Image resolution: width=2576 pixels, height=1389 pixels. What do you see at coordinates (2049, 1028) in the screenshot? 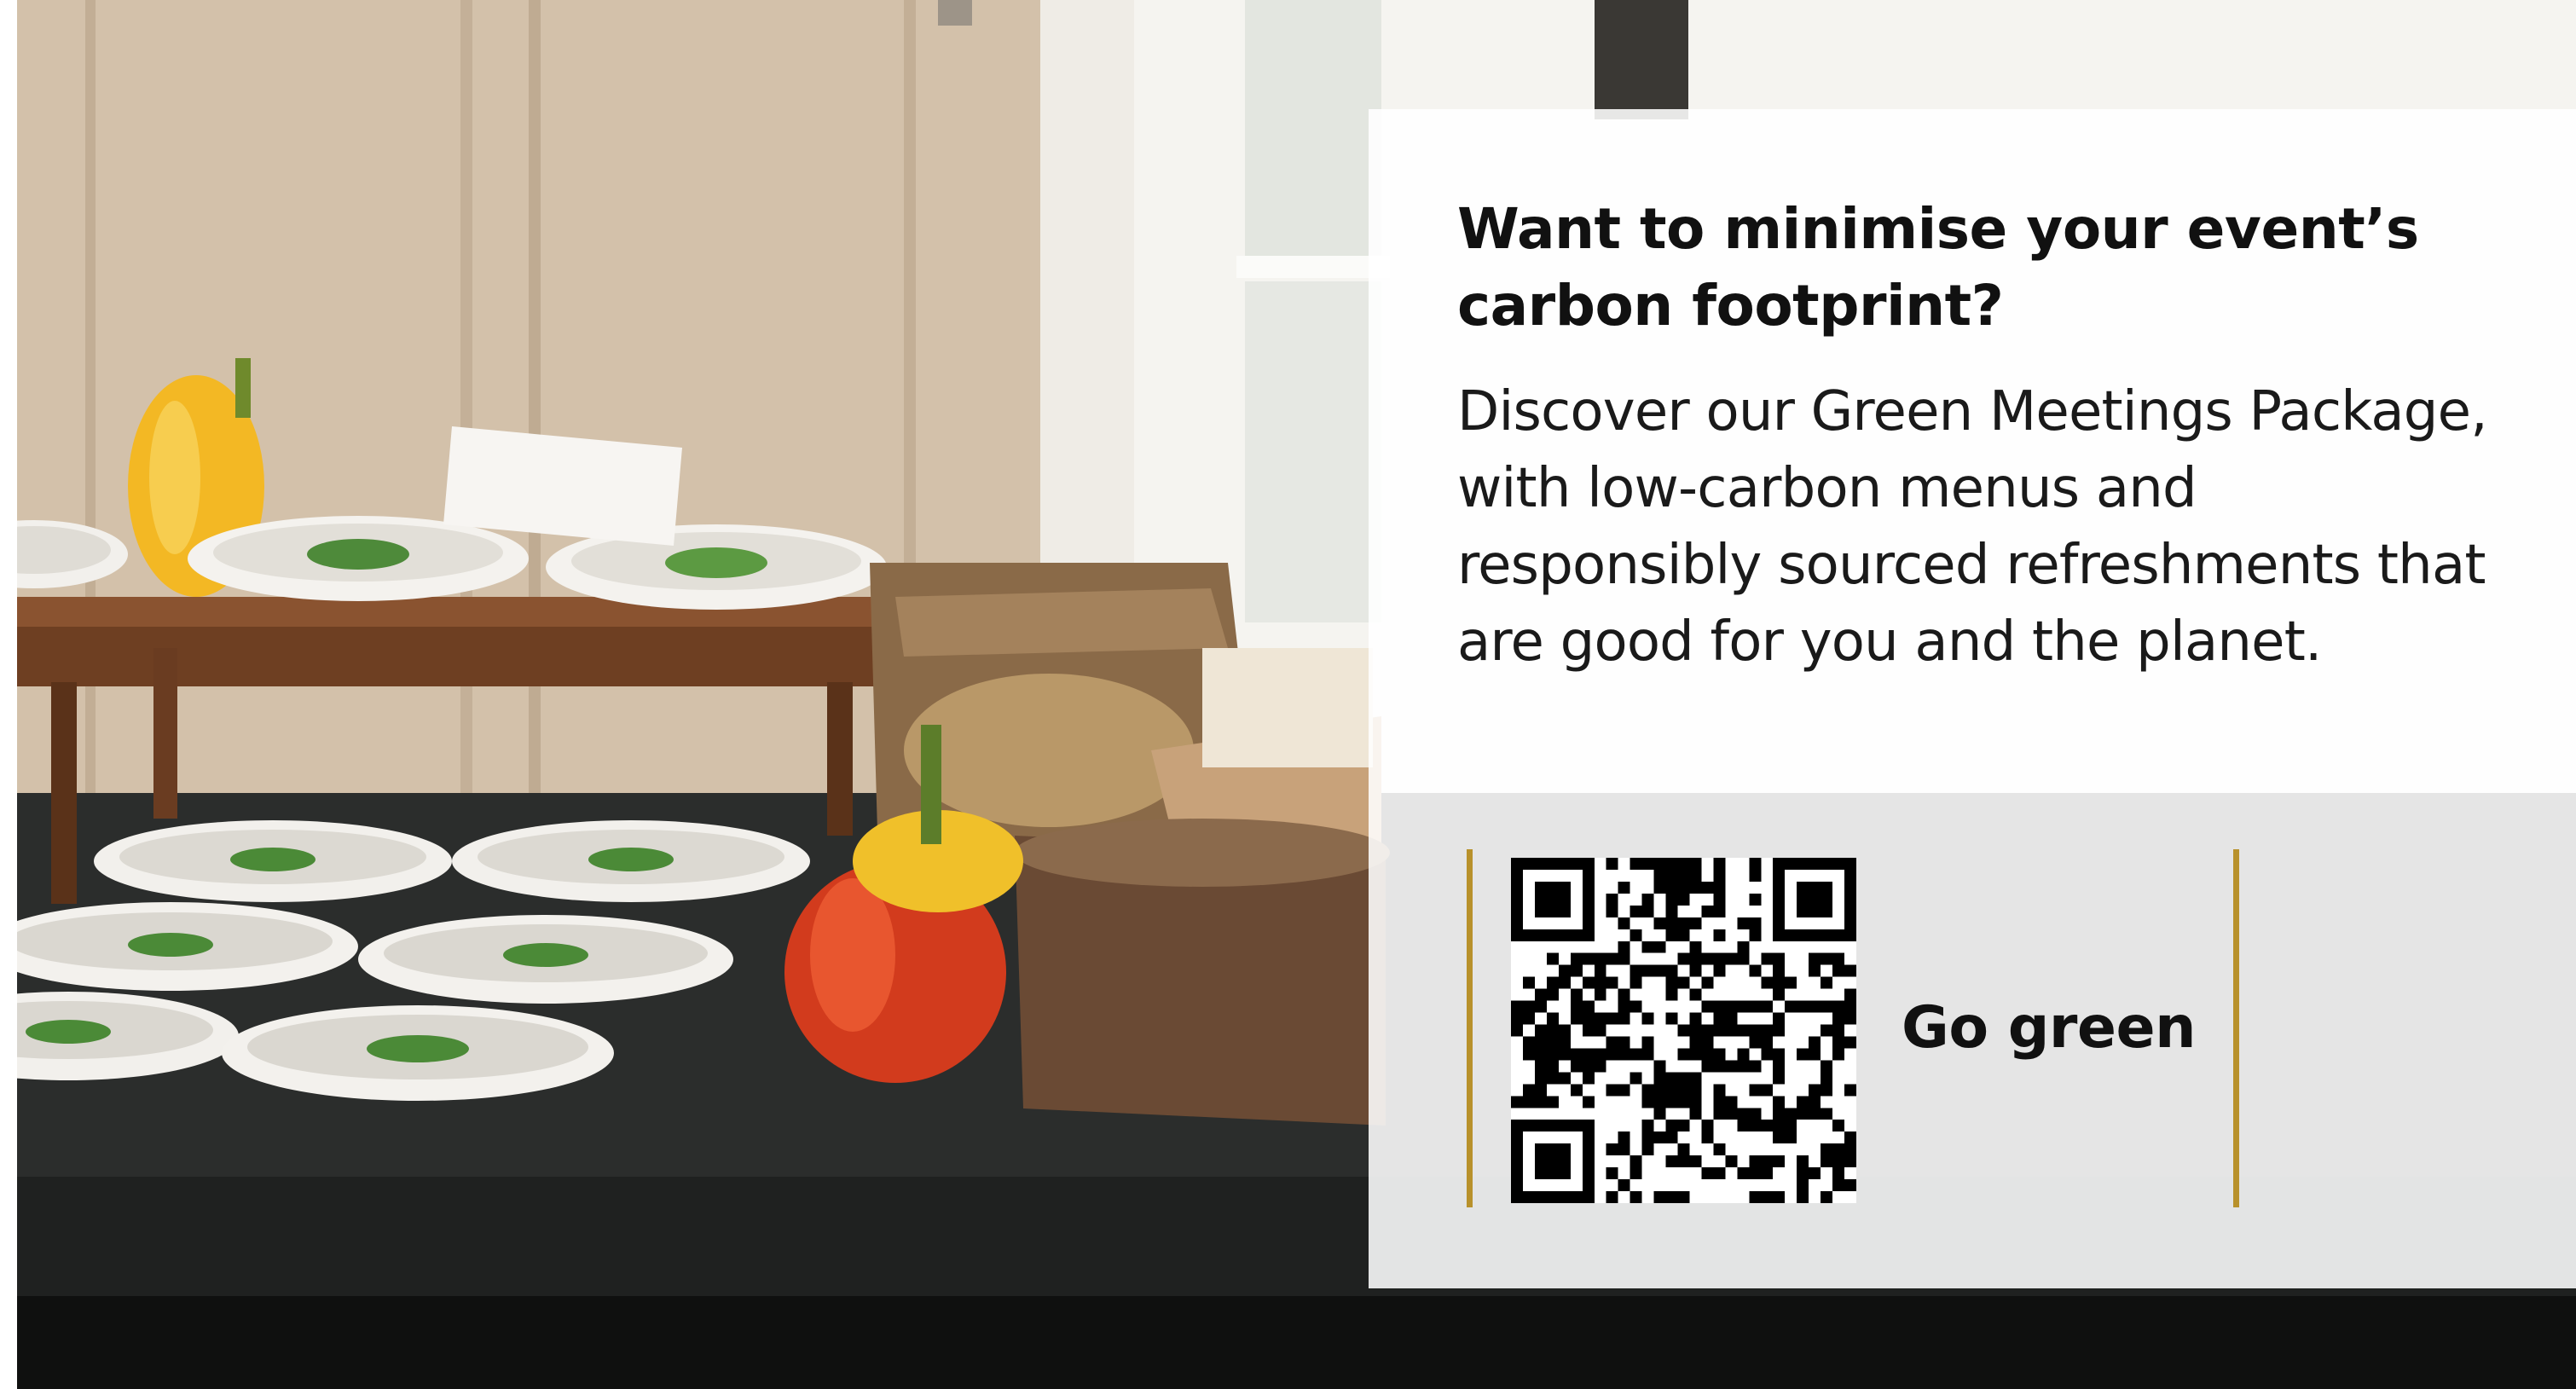
I see `go-green-label: Go green` at bounding box center [2049, 1028].